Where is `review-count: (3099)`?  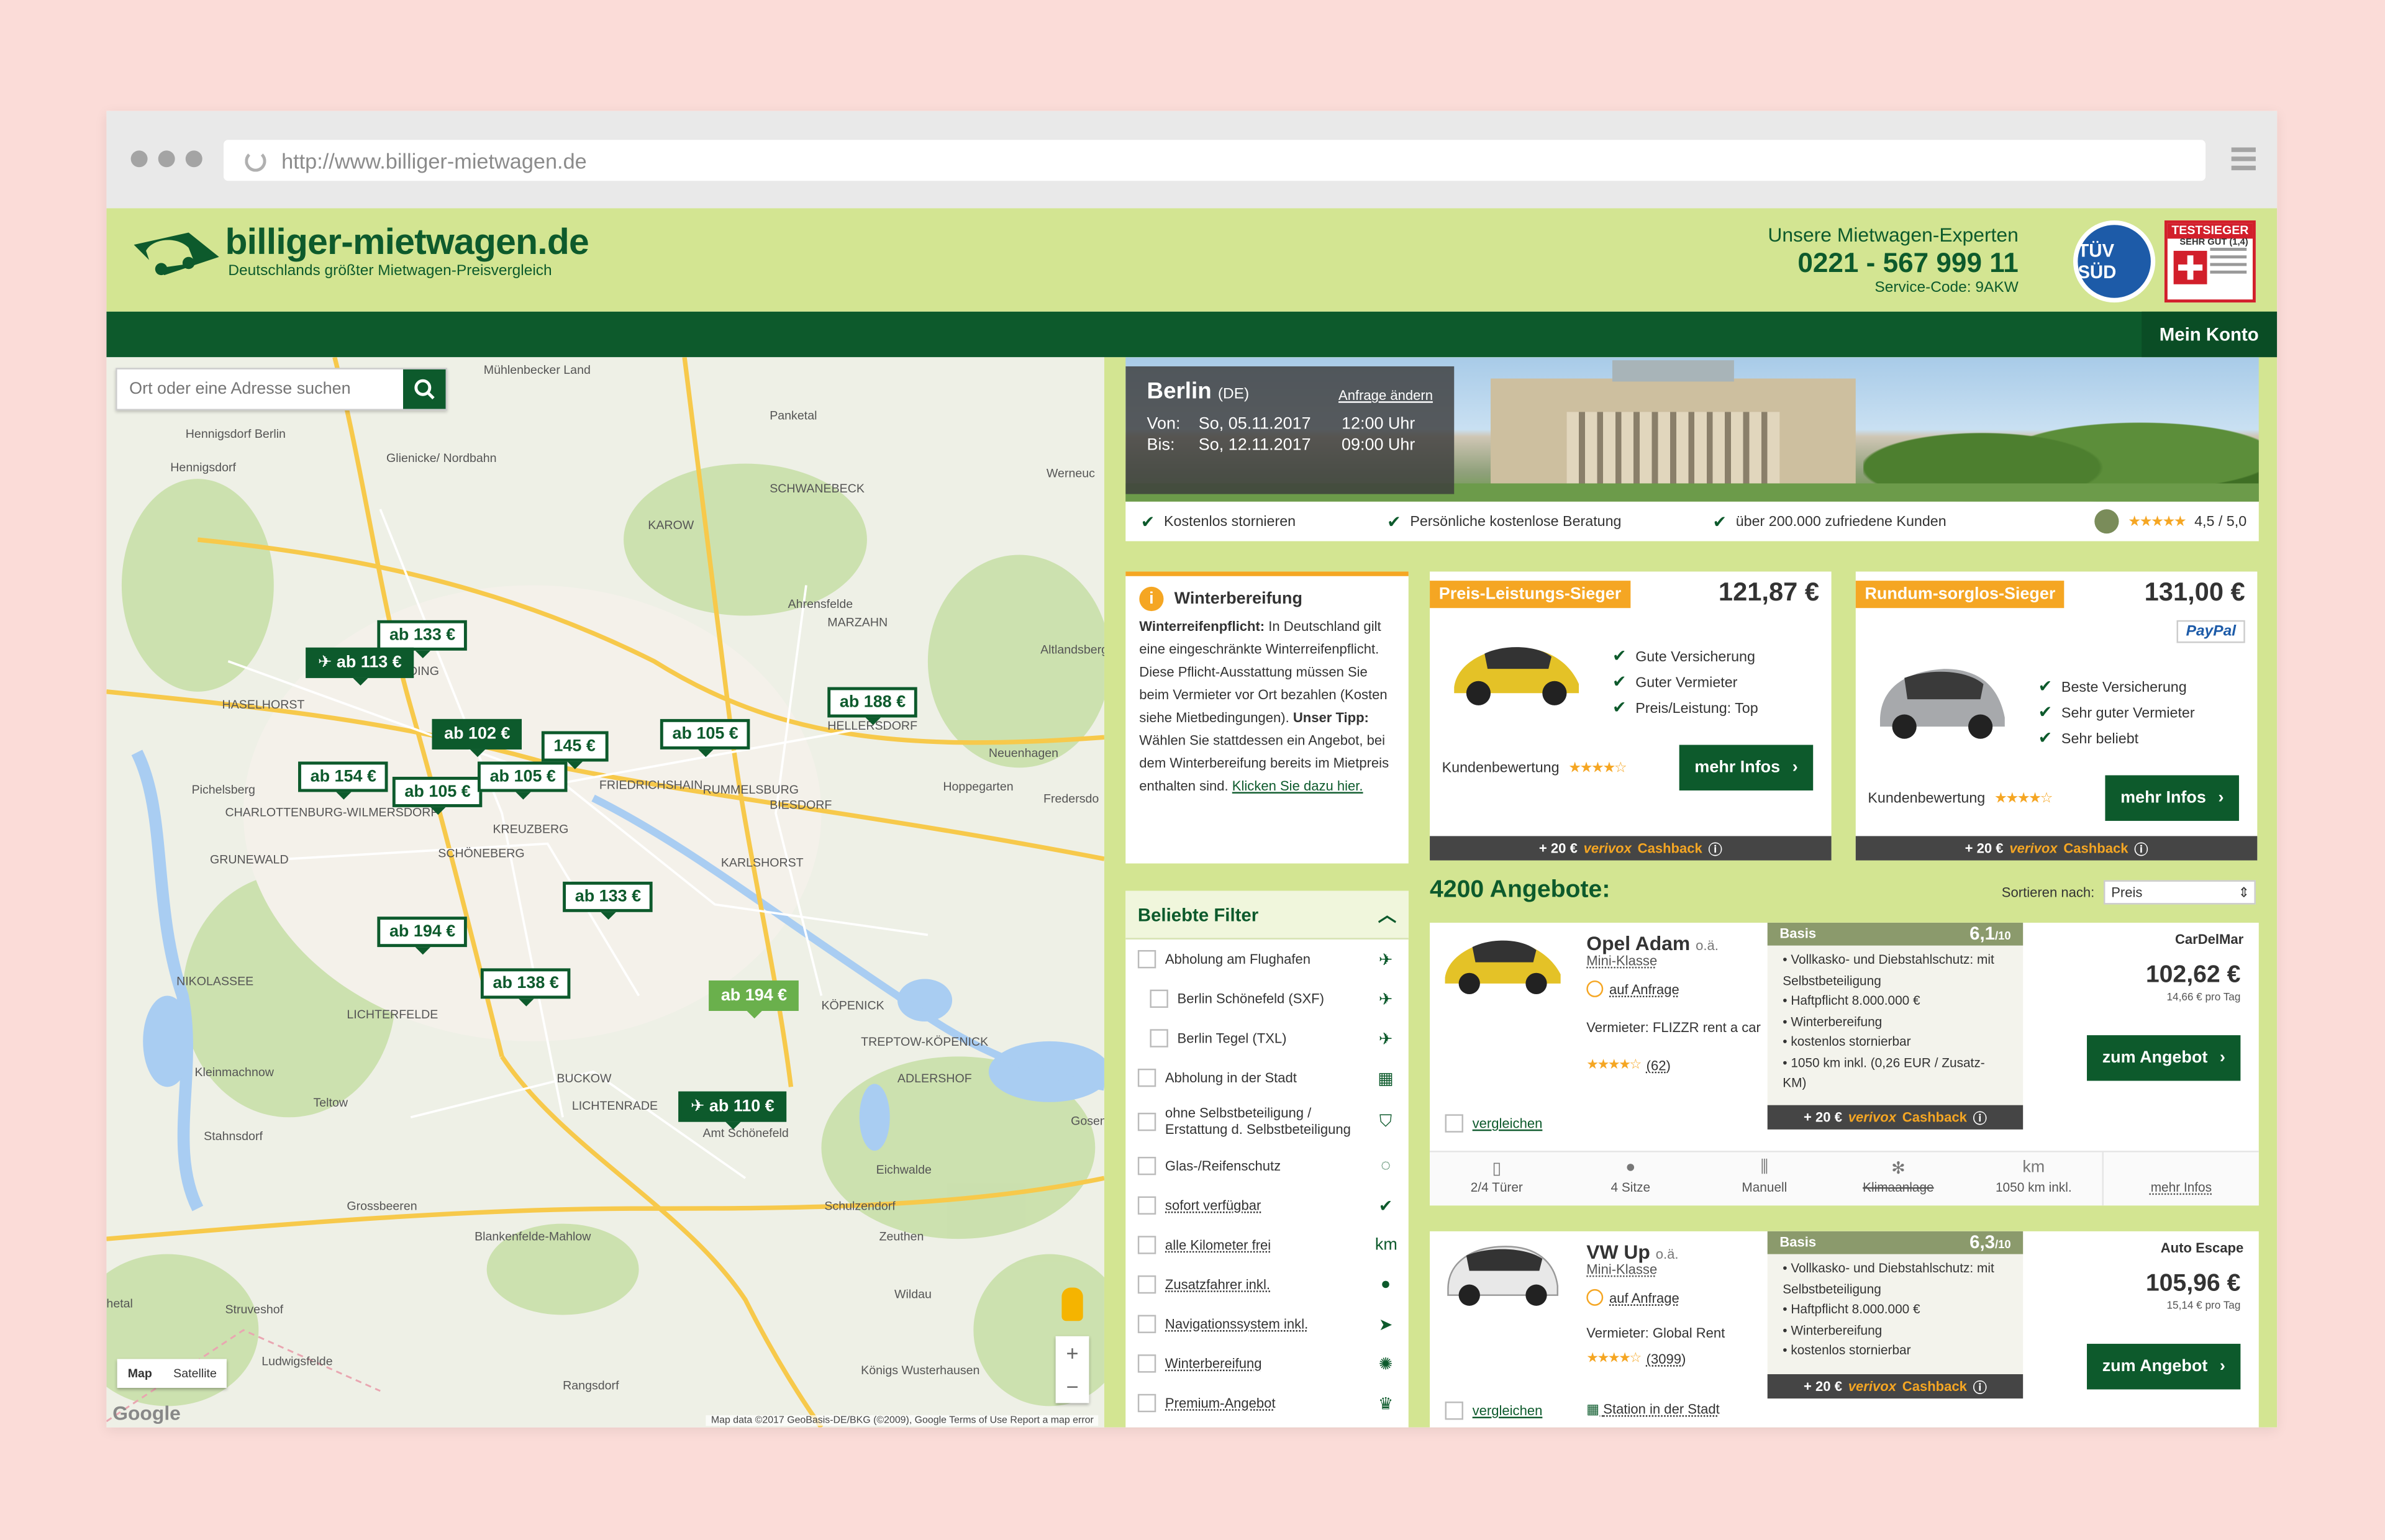 review-count: (3099) is located at coordinates (1666, 1358).